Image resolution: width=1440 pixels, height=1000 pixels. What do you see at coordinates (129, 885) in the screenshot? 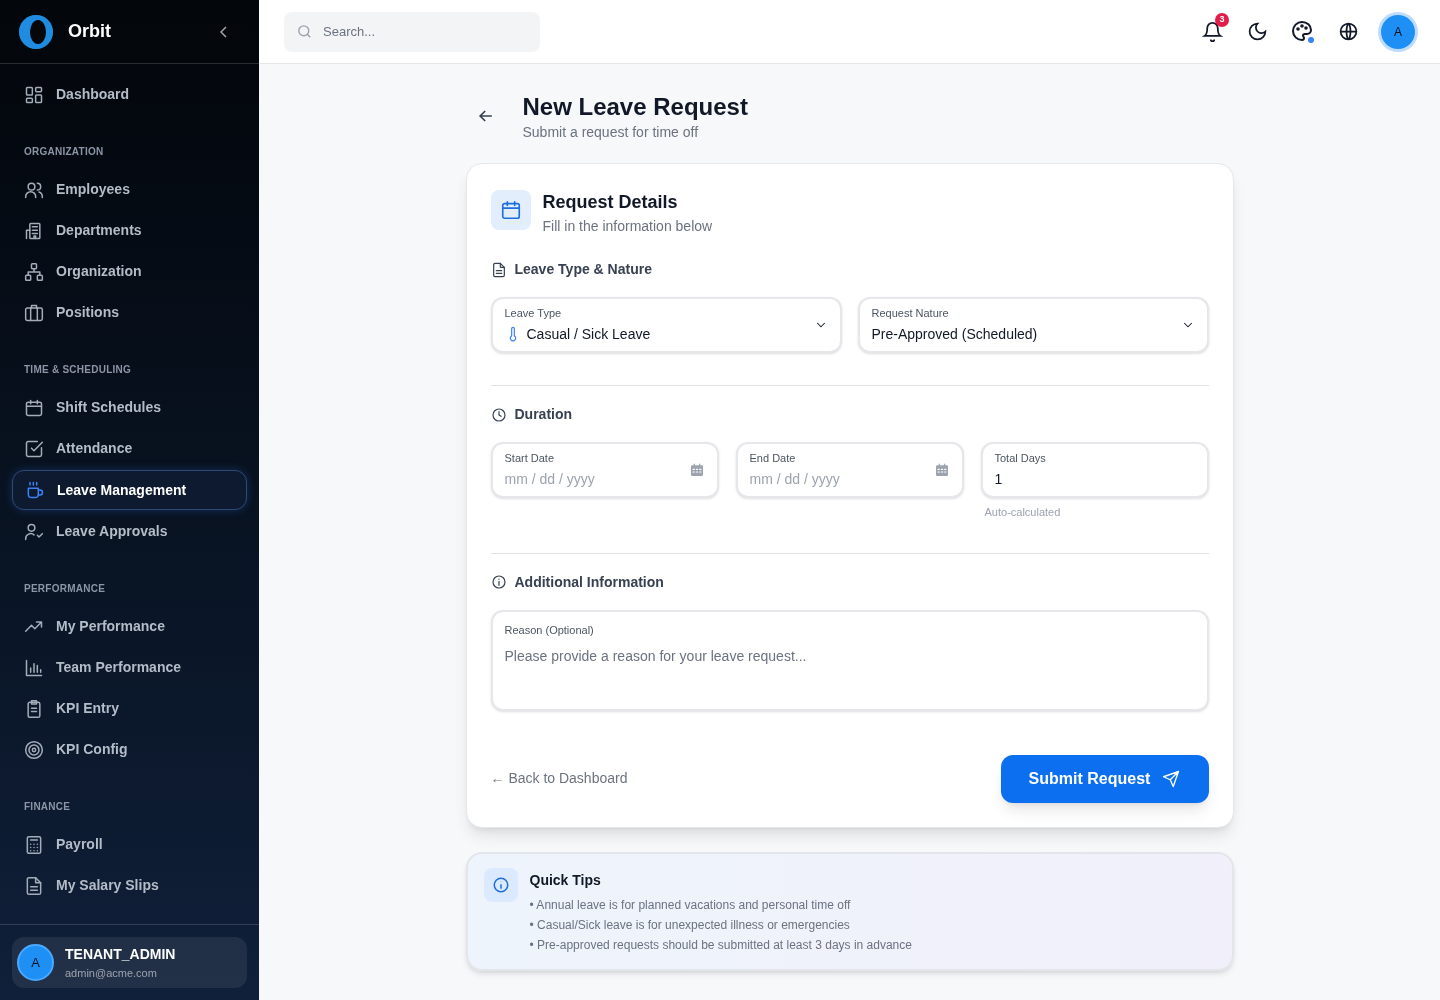
I see `nav-item: My Salary Slips` at bounding box center [129, 885].